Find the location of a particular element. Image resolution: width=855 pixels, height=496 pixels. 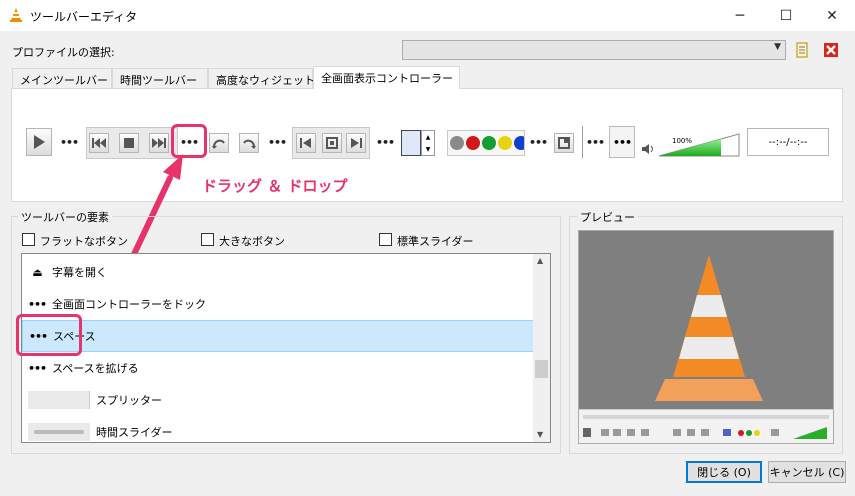

time-slider-icon is located at coordinates (59, 432).